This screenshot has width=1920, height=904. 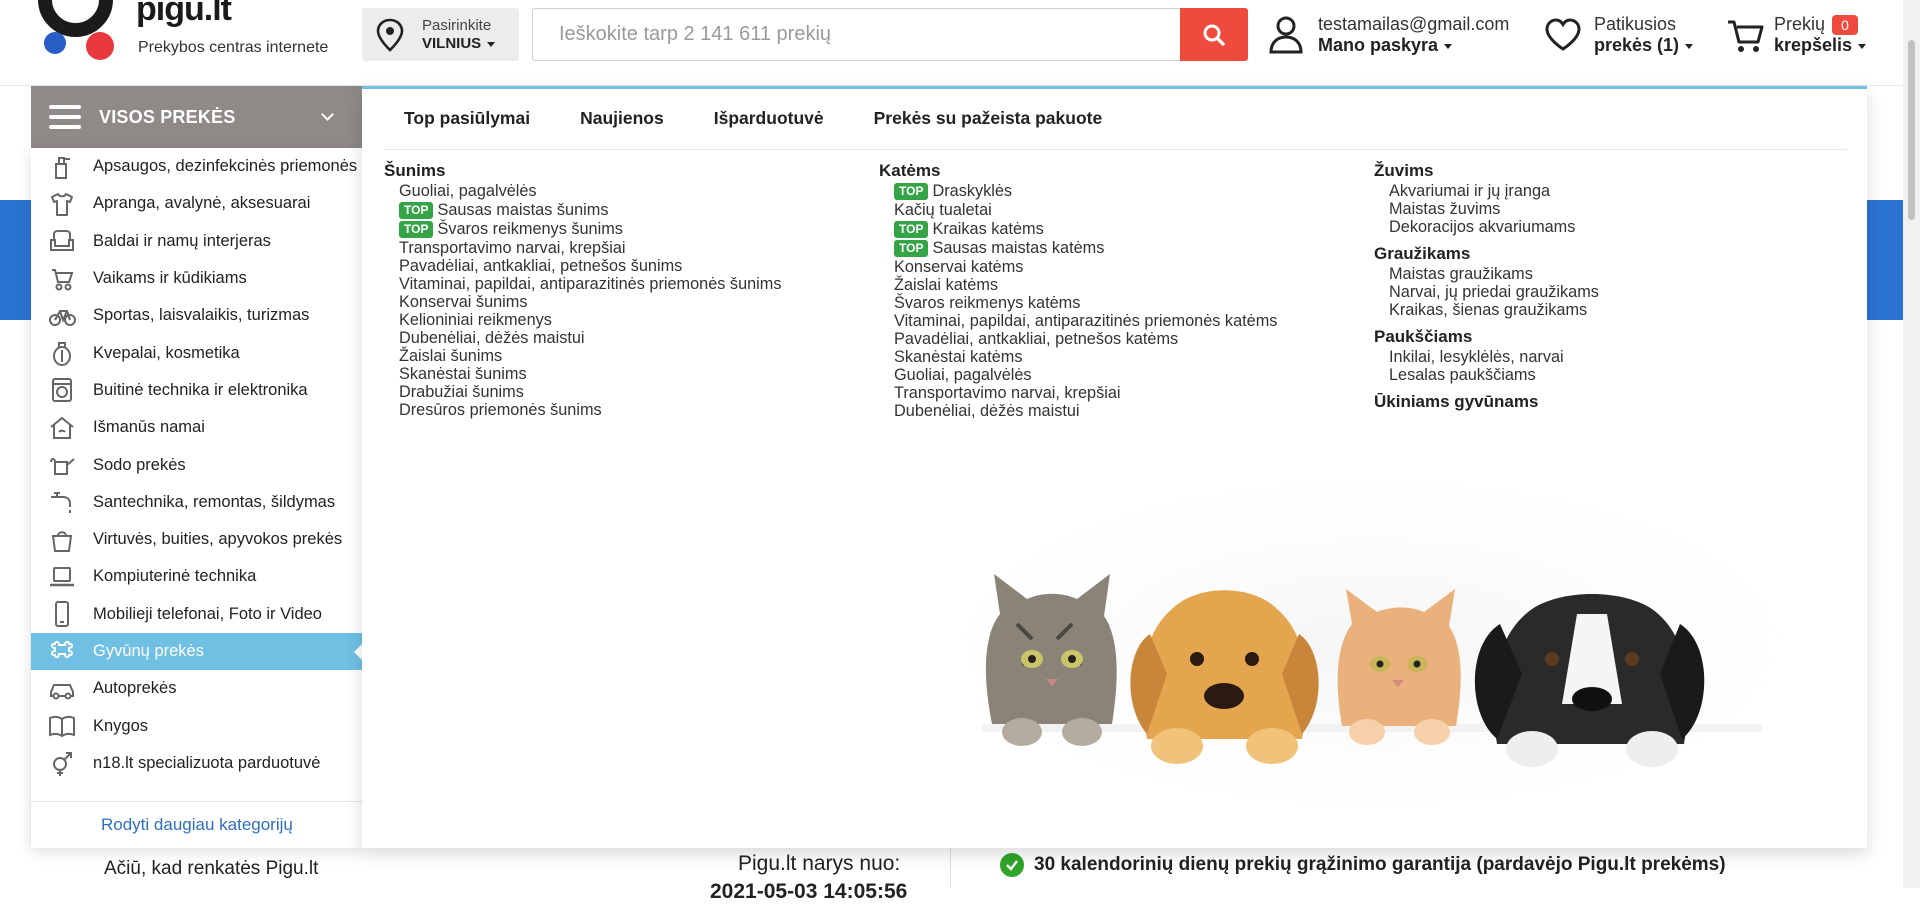 I want to click on sidebar-category-item: Mobilieji telefonai, Foto ir Video, so click(x=196, y=614).